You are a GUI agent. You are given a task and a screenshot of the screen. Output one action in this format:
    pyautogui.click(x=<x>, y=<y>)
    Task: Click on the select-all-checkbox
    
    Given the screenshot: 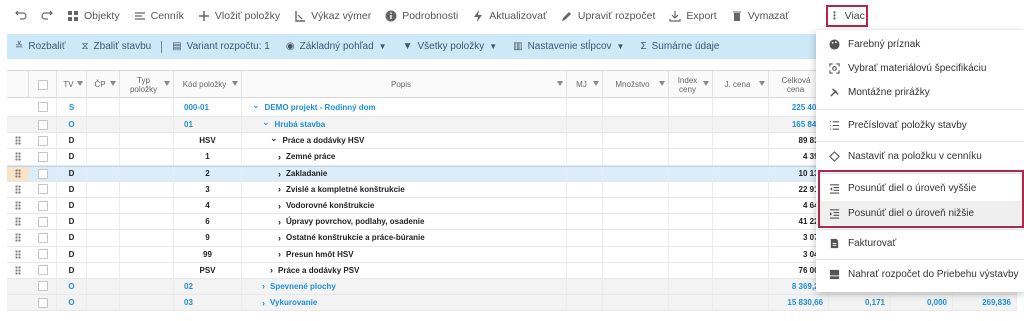 What is the action you would take?
    pyautogui.click(x=42, y=84)
    